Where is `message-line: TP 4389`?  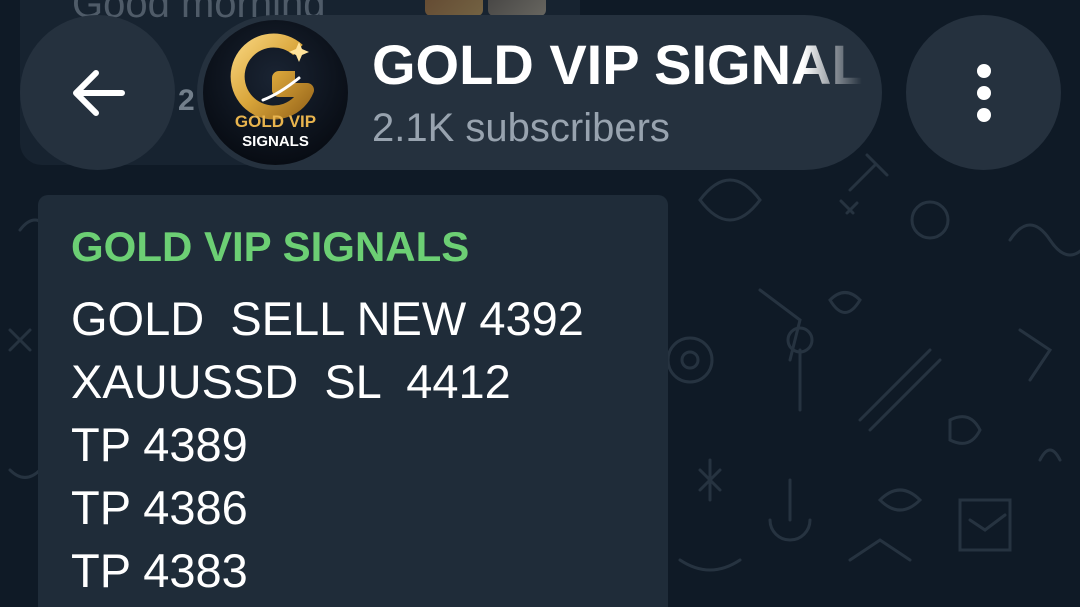 message-line: TP 4389 is located at coordinates (159, 444).